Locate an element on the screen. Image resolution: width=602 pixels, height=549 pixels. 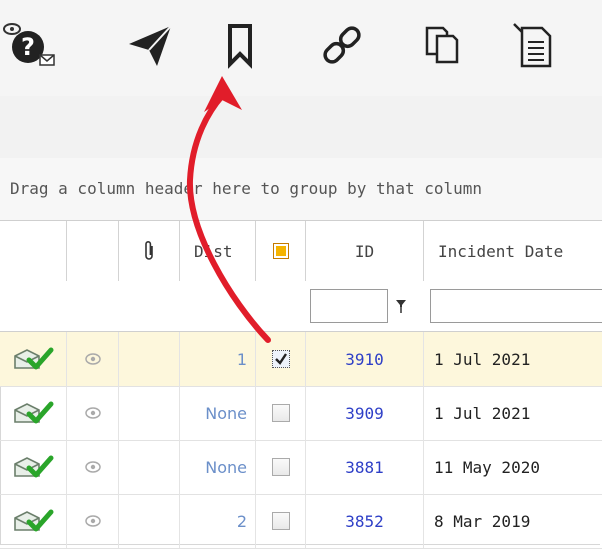
cell-incident-date: 11 May 2020 is located at coordinates (487, 467).